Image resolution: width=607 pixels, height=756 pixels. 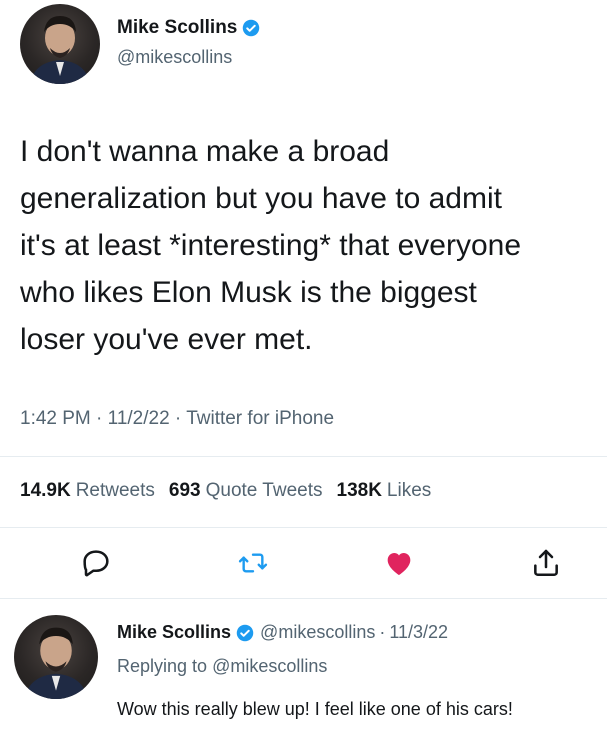 What do you see at coordinates (384, 491) in the screenshot?
I see `likes-stat: 138K Likes` at bounding box center [384, 491].